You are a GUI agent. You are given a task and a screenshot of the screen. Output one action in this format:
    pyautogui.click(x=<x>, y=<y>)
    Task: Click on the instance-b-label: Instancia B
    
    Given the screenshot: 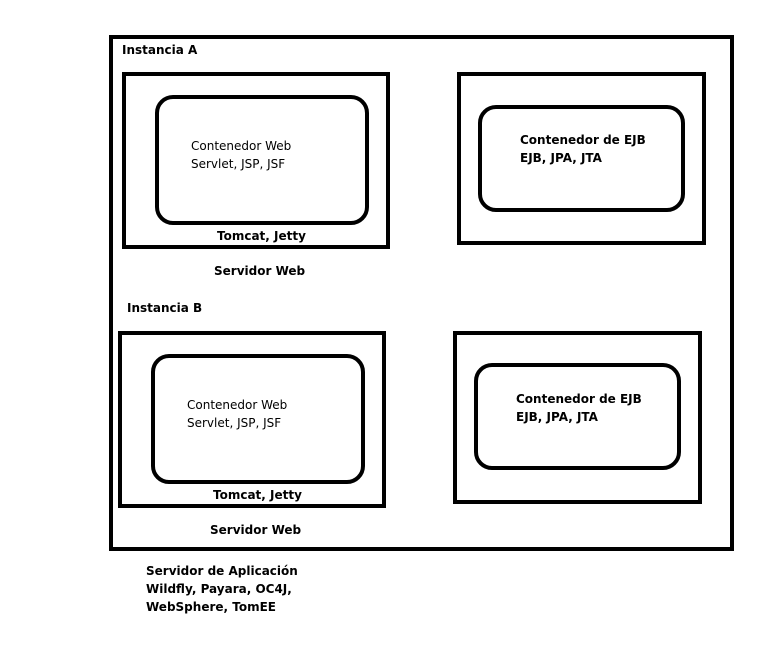 What is the action you would take?
    pyautogui.click(x=165, y=308)
    